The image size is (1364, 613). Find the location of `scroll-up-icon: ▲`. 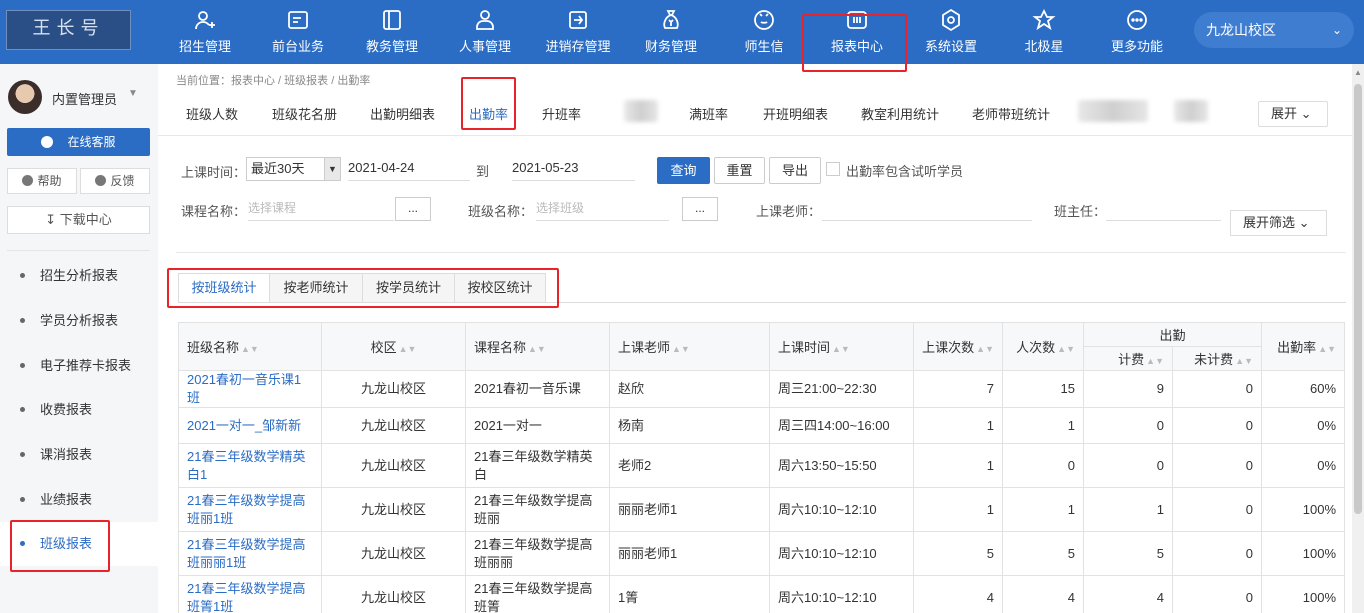

scroll-up-icon: ▲ is located at coordinates (1358, 72).